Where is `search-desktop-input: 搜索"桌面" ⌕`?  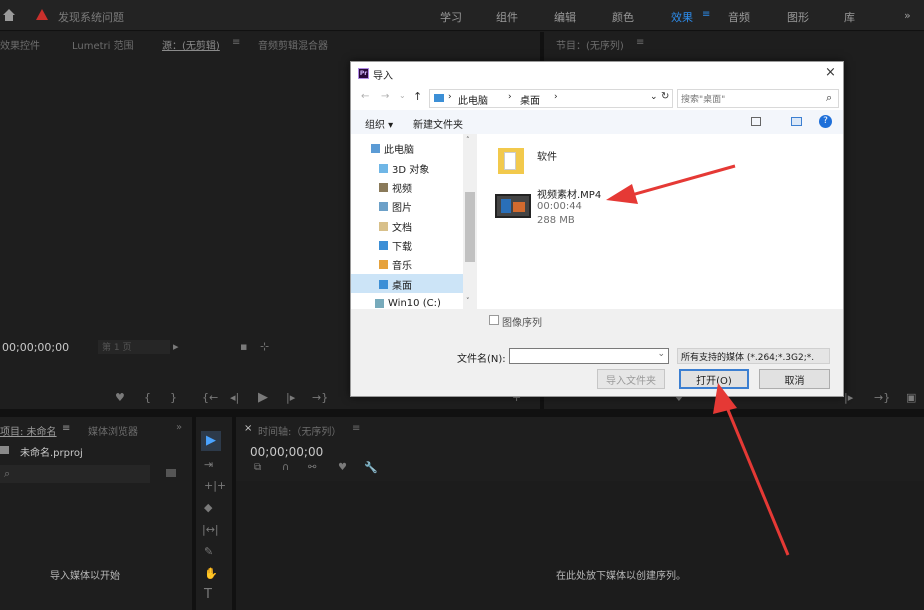 search-desktop-input: 搜索"桌面" ⌕ is located at coordinates (758, 98).